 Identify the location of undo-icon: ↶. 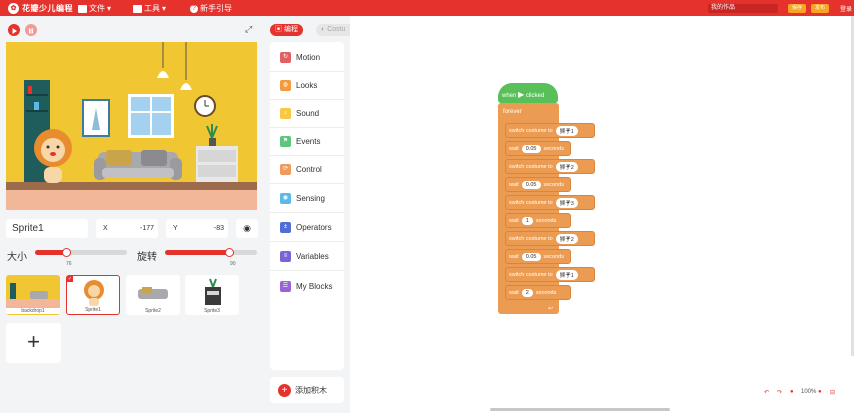
(766, 392).